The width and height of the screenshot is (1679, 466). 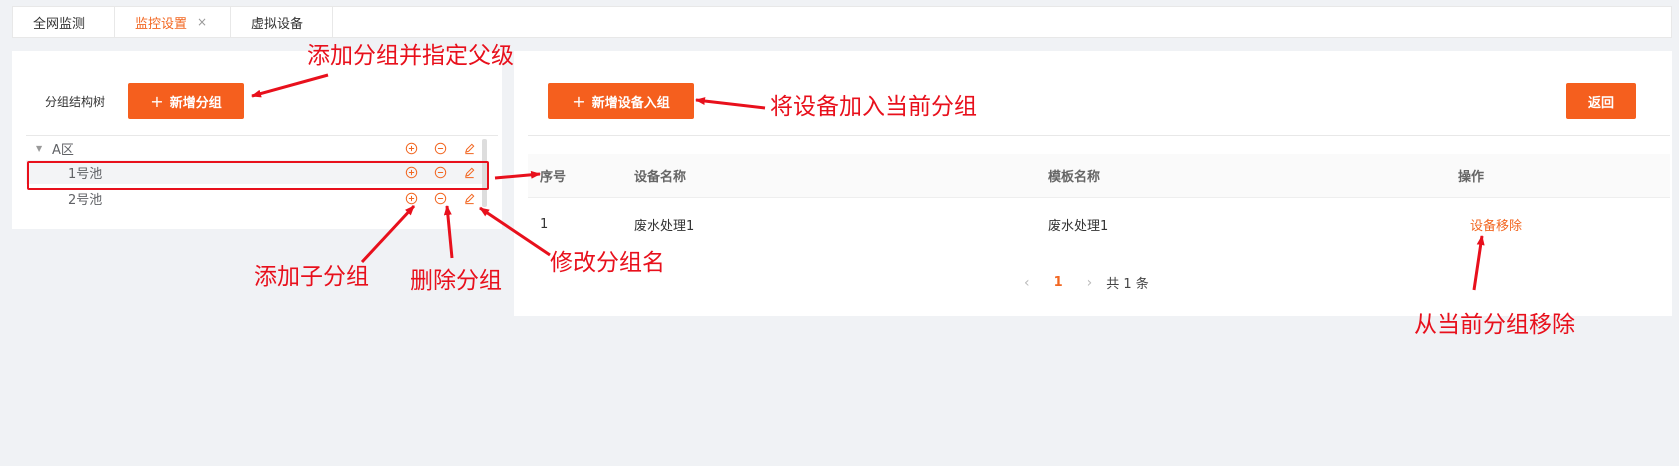 What do you see at coordinates (664, 226) in the screenshot?
I see `cell-device-name: 废水处理1` at bounding box center [664, 226].